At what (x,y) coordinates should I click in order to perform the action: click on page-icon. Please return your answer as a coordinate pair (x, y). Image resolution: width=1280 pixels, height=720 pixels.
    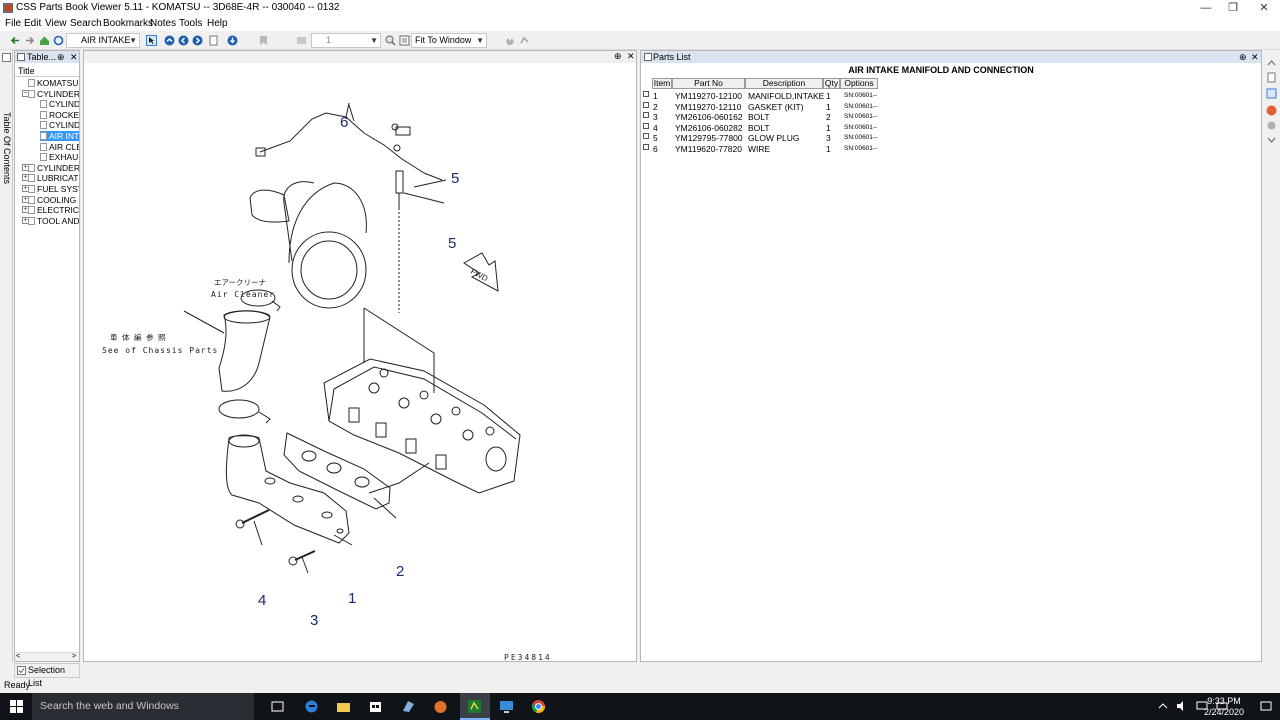
    Looking at the image, I should click on (1271, 77).